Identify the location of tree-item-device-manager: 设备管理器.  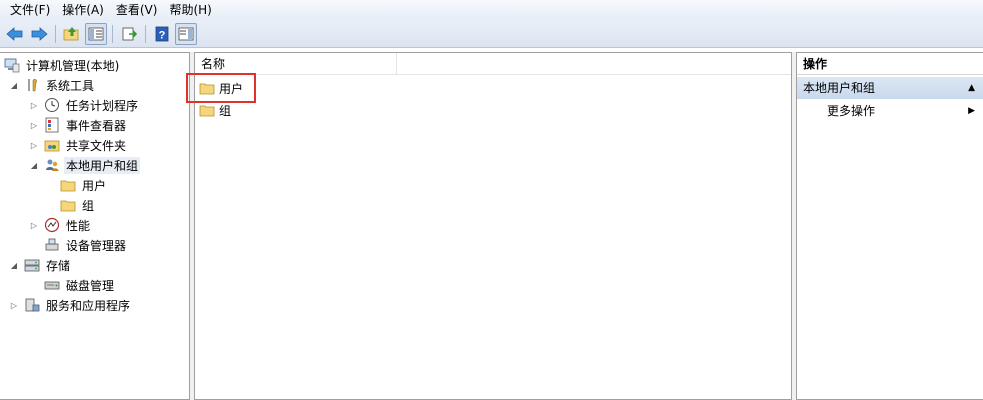
(86, 245).